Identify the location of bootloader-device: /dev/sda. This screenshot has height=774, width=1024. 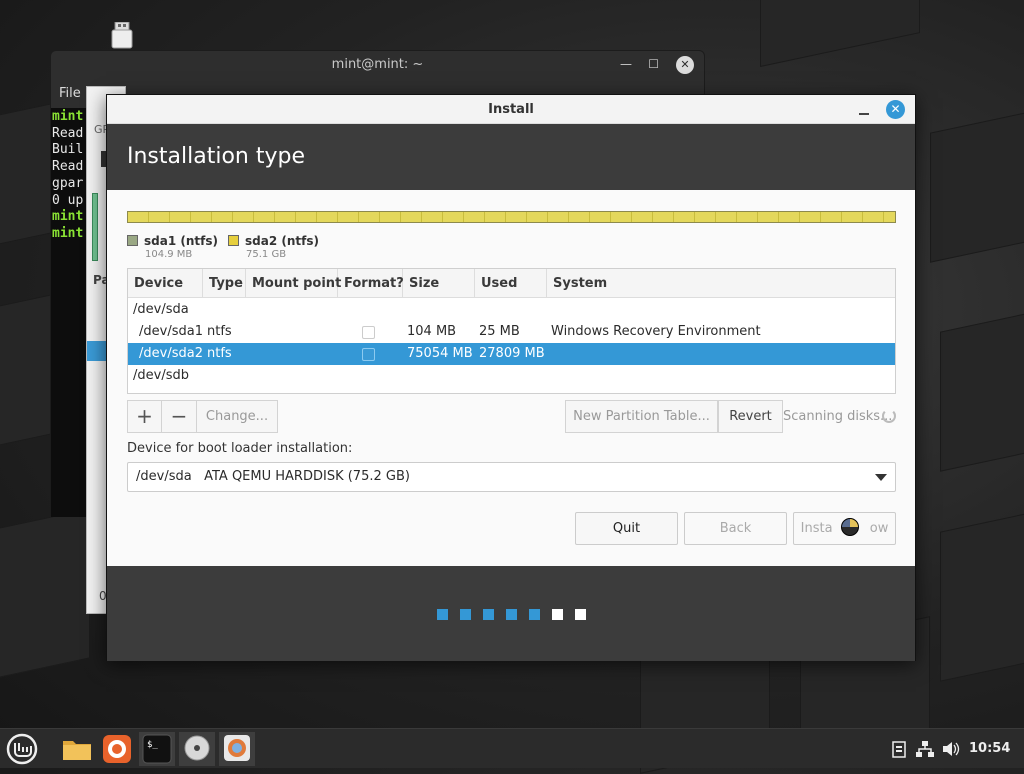
(164, 476).